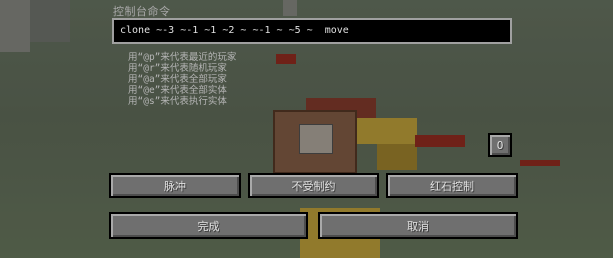  What do you see at coordinates (452, 185) in the screenshot?
I see `redstone-control-button: 红石控制` at bounding box center [452, 185].